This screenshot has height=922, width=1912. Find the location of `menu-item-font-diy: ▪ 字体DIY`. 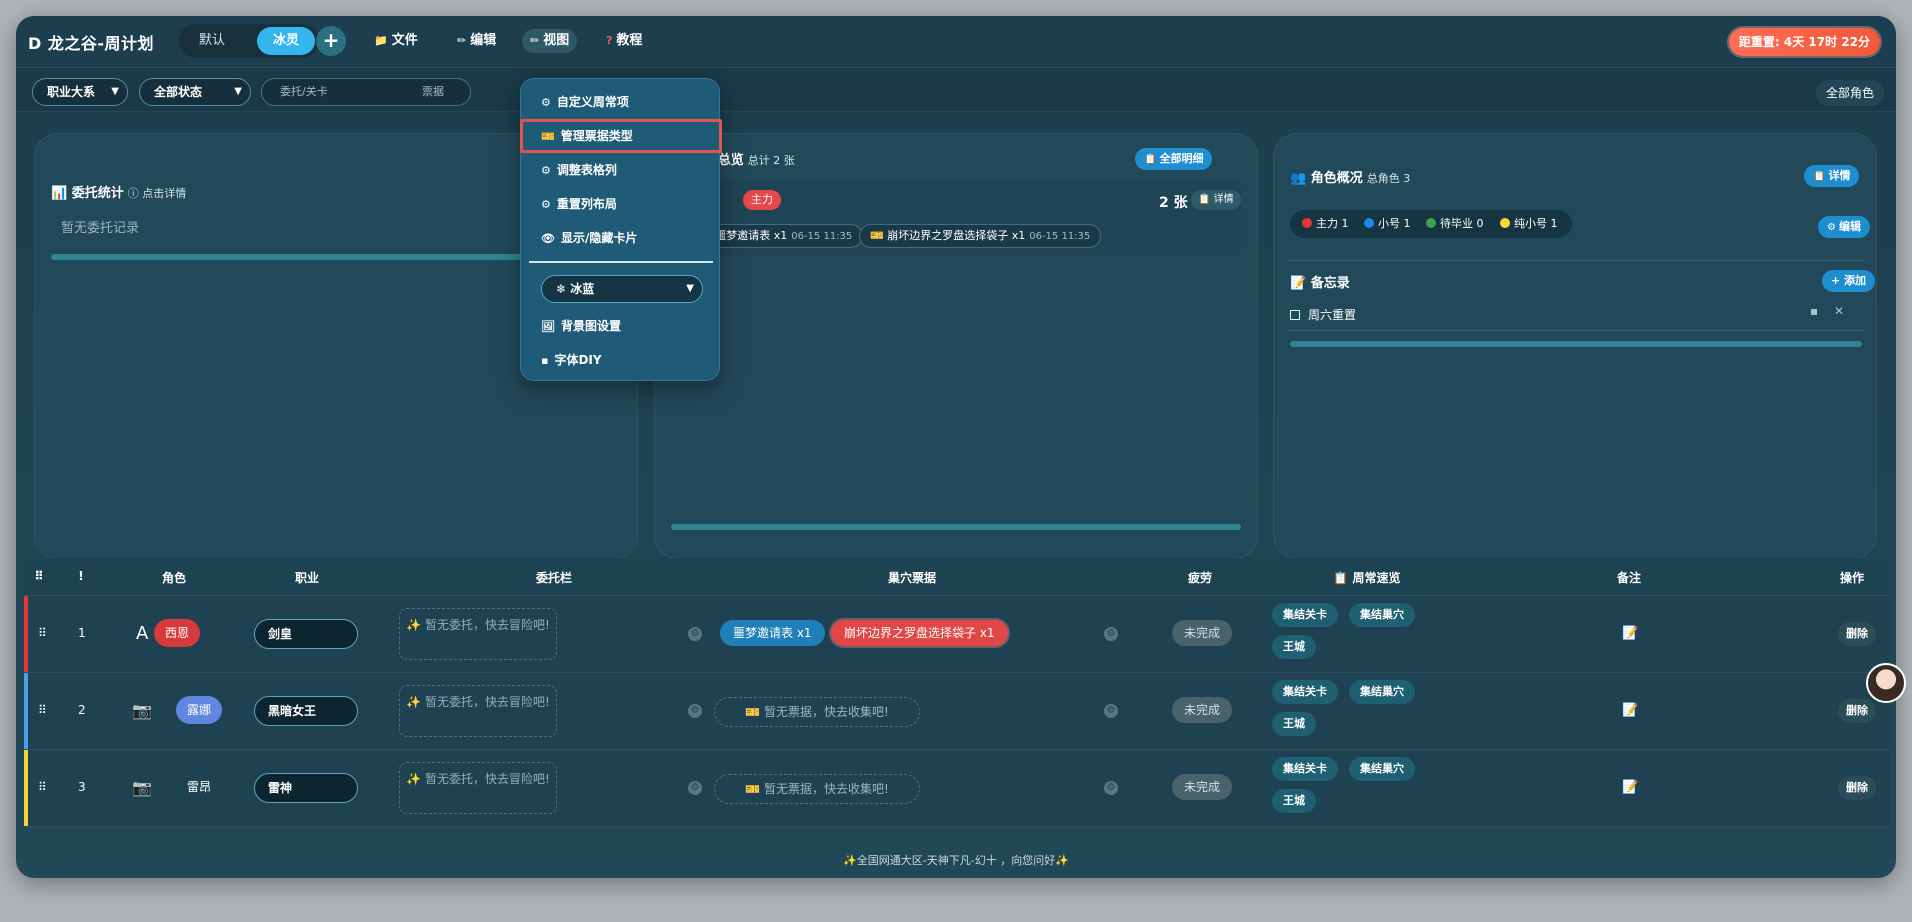

menu-item-font-diy: ▪ 字体DIY is located at coordinates (571, 359).